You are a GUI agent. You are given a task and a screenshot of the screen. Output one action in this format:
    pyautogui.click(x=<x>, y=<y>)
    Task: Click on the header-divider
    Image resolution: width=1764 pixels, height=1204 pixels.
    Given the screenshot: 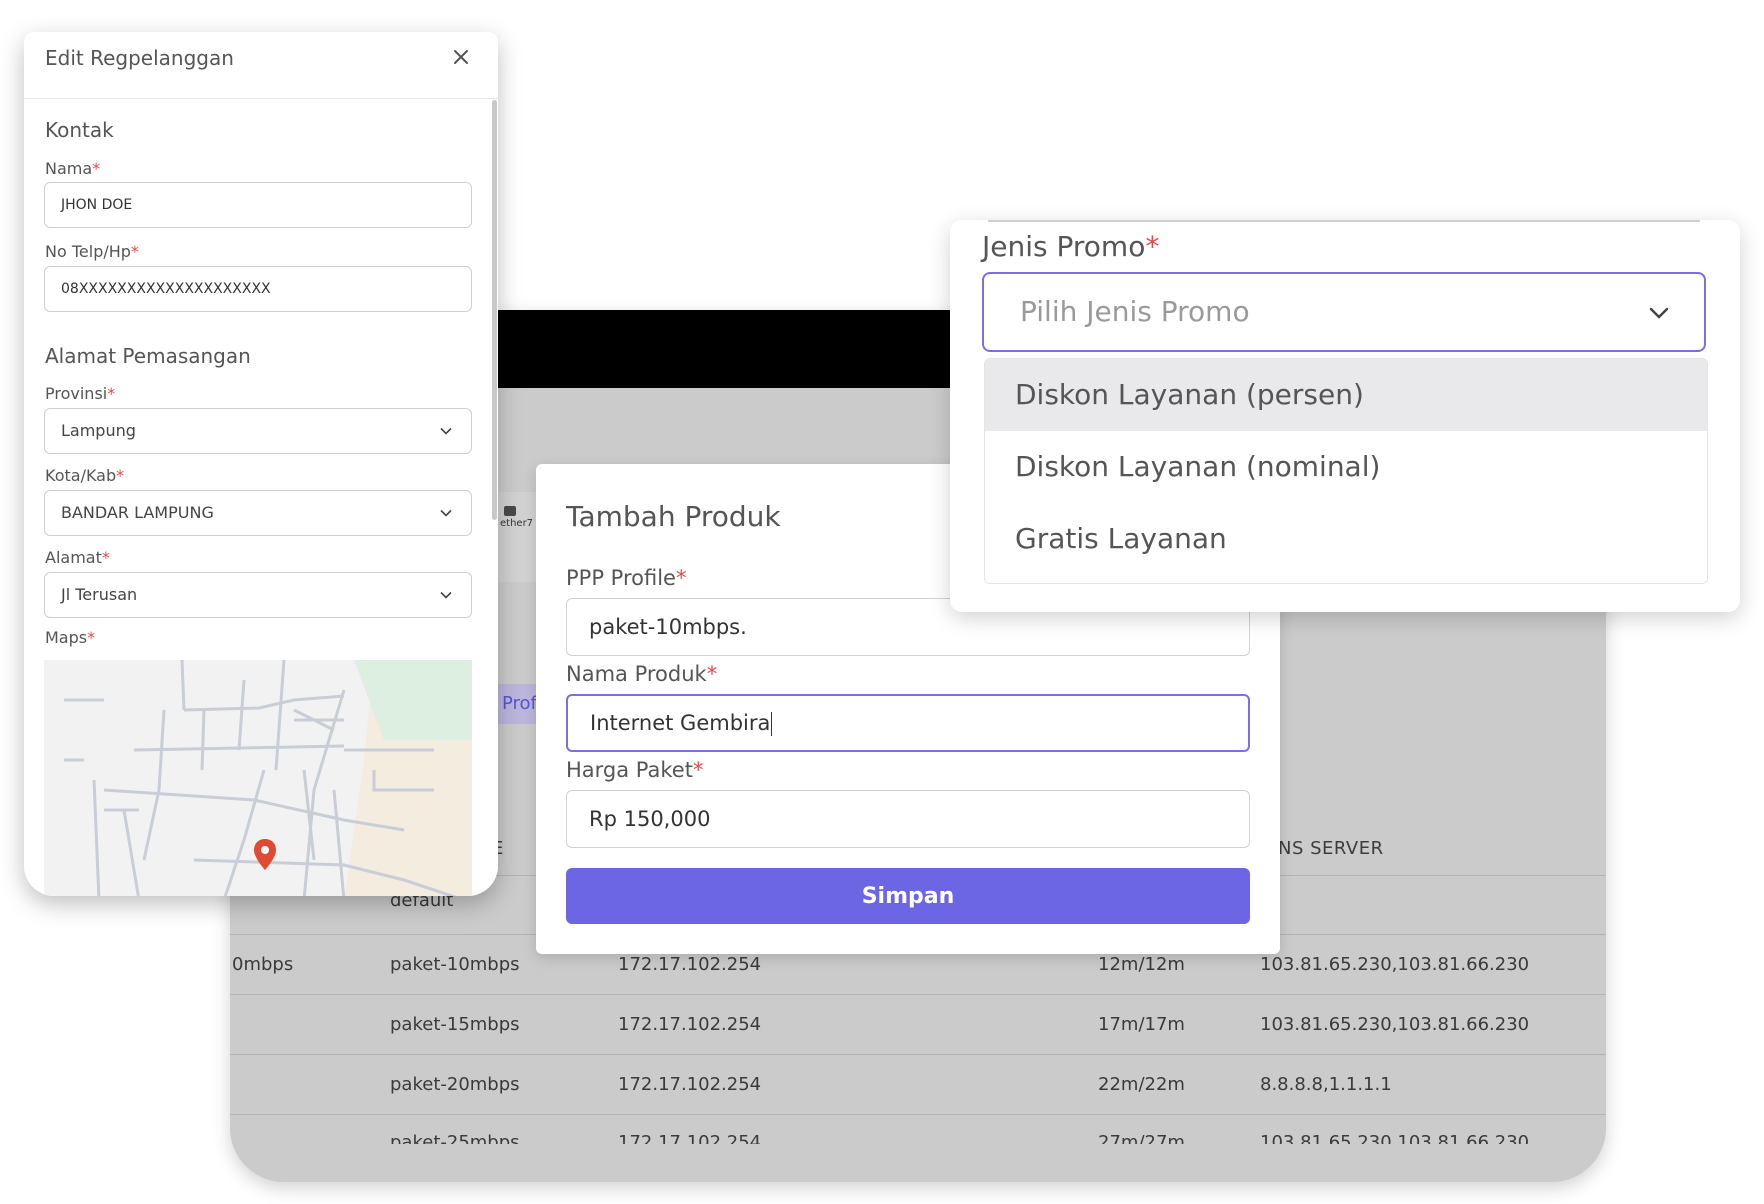 What is the action you would take?
    pyautogui.click(x=261, y=98)
    